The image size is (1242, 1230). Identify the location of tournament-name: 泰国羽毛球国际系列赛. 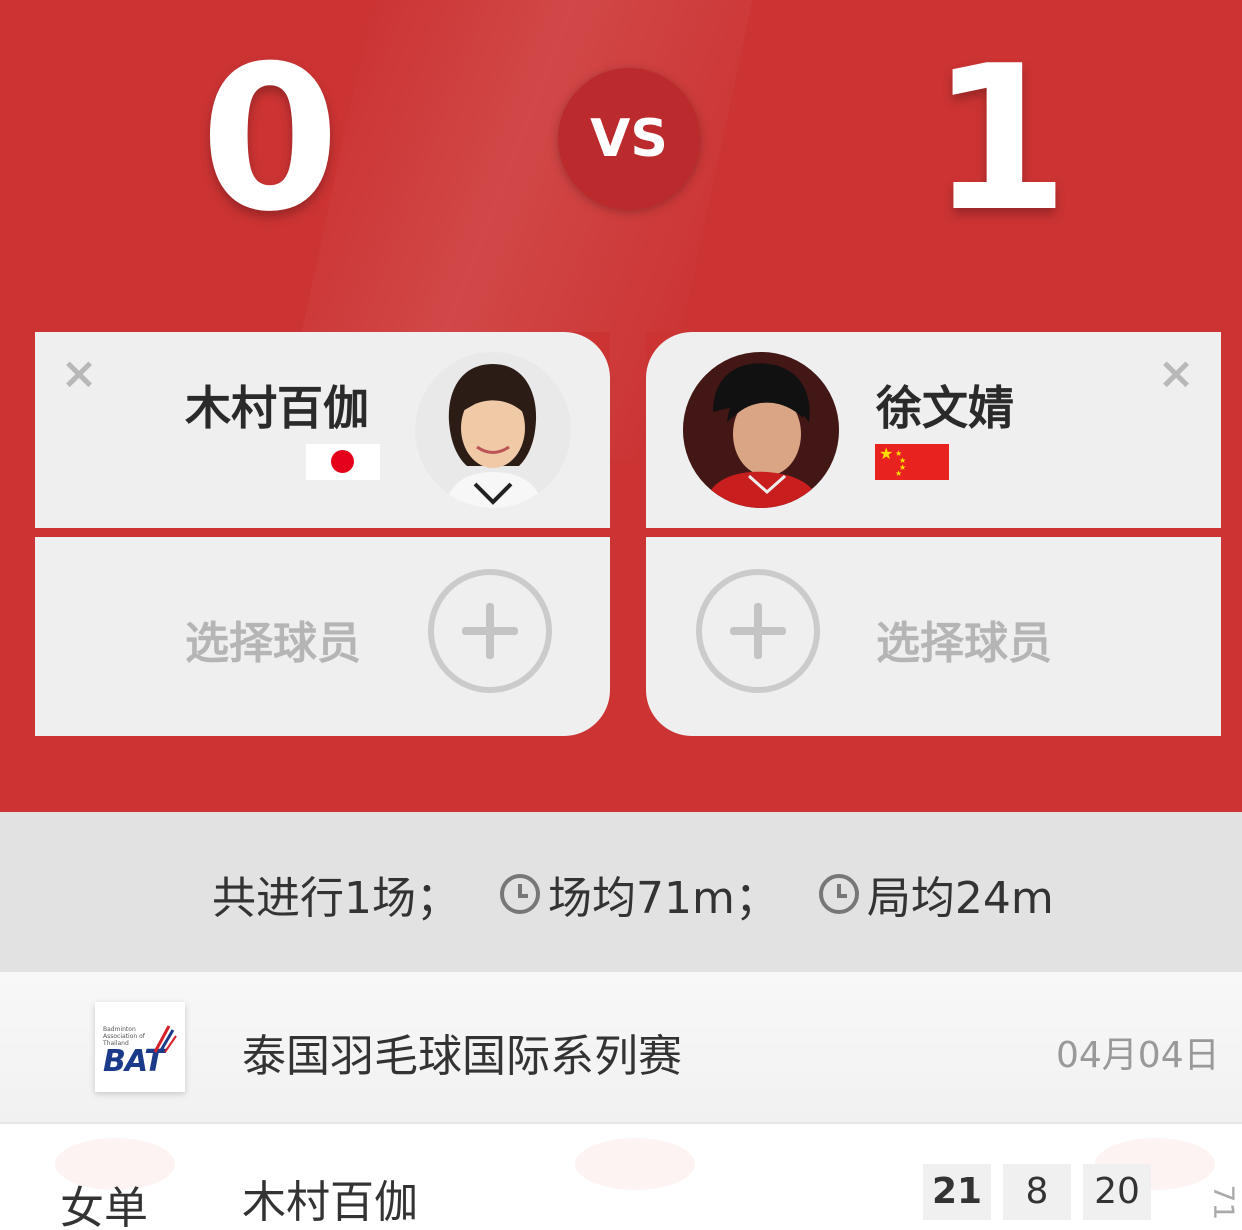
(462, 1056).